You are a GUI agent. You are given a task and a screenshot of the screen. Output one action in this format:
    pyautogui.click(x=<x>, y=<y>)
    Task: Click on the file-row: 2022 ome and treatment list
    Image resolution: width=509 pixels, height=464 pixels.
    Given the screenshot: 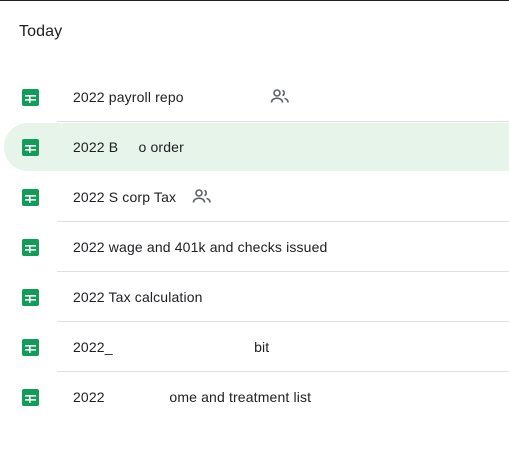 What is the action you would take?
    pyautogui.click(x=254, y=397)
    